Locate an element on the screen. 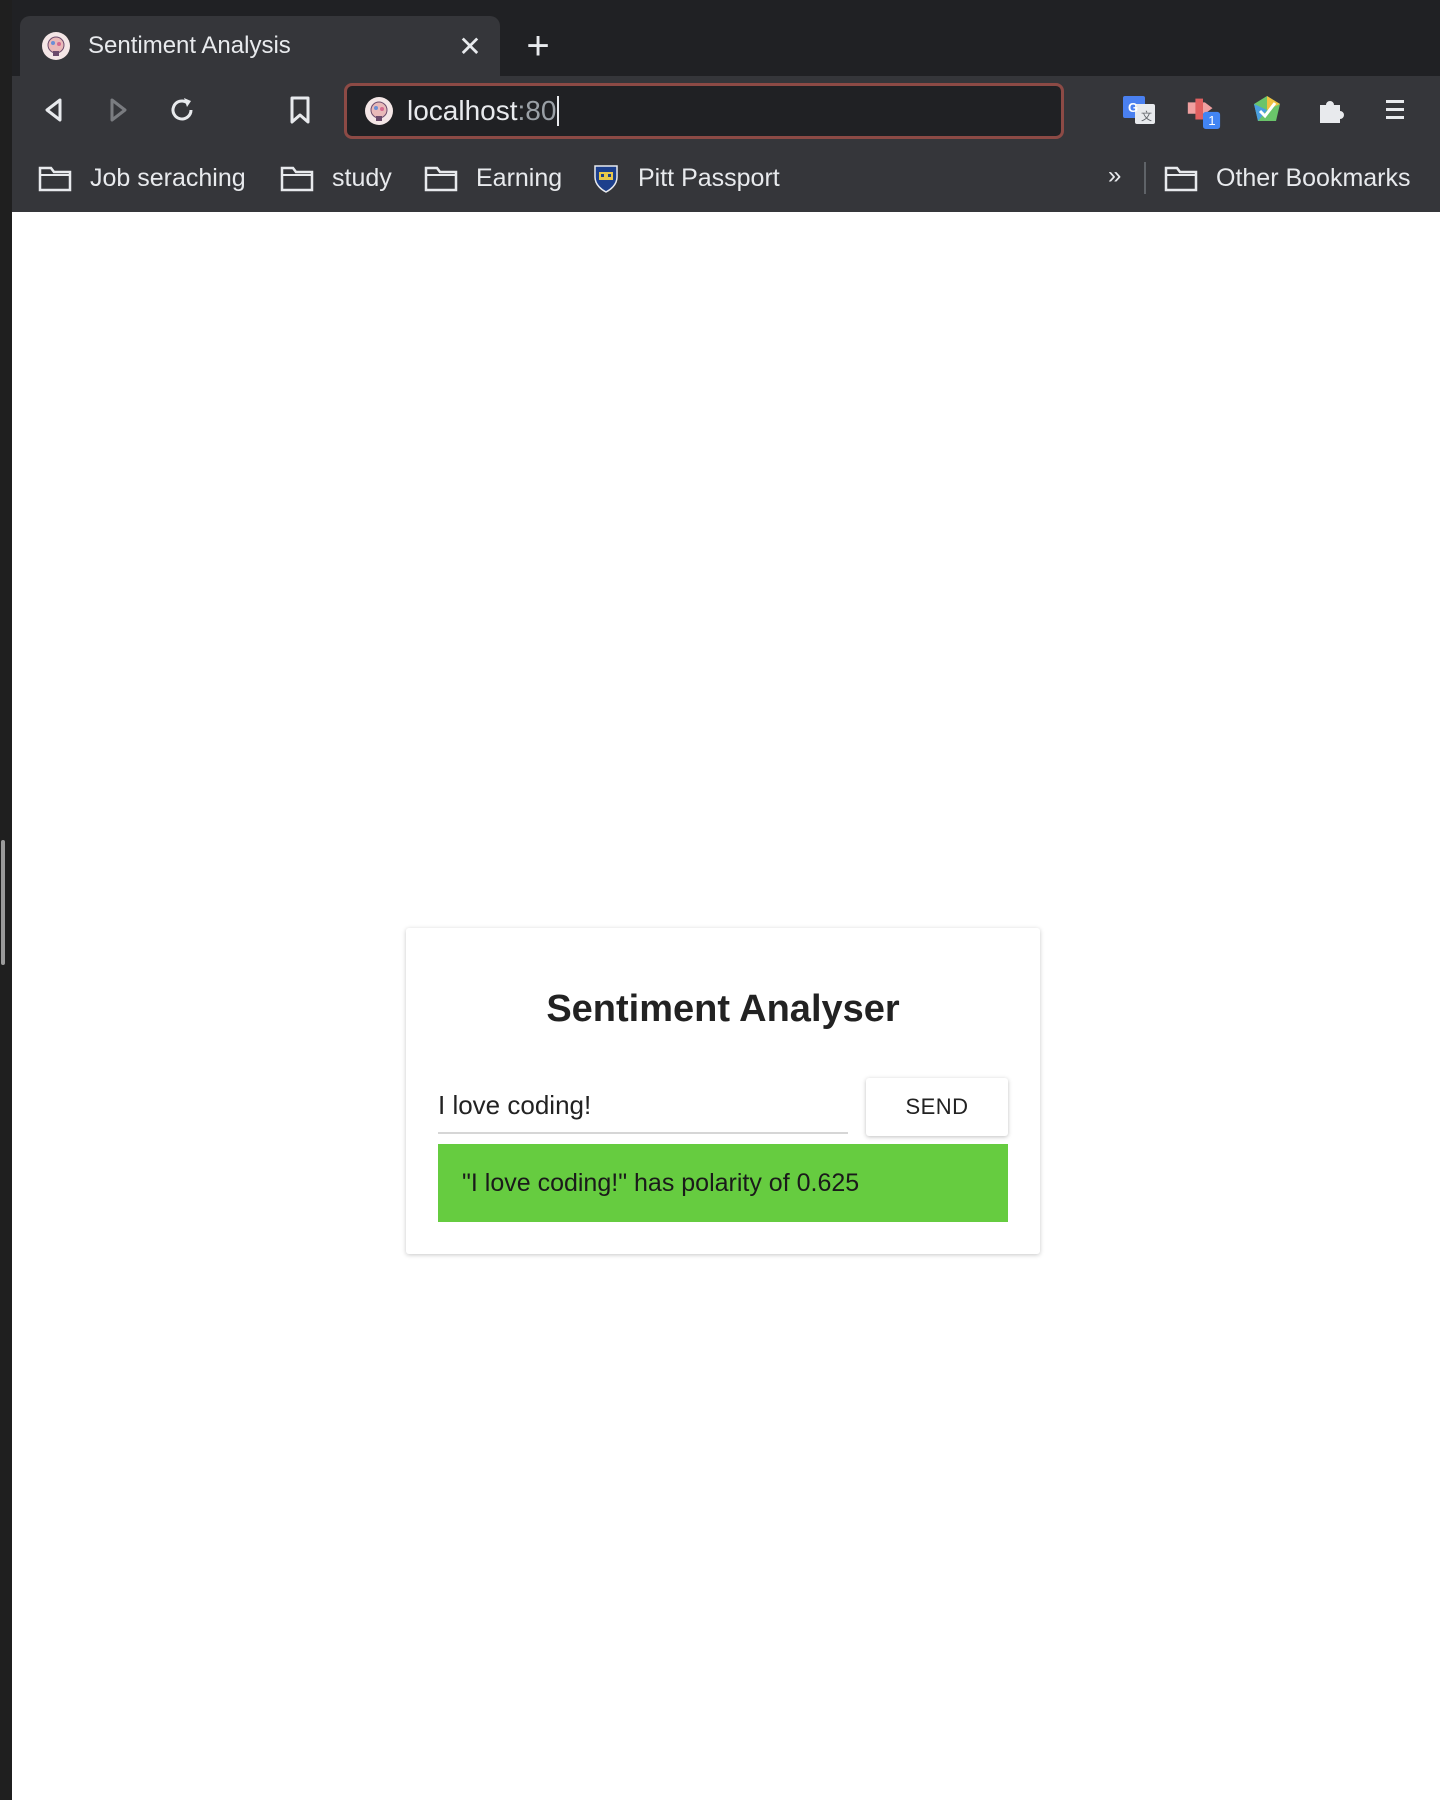  address-bar: localhost:80 is located at coordinates (704, 111).